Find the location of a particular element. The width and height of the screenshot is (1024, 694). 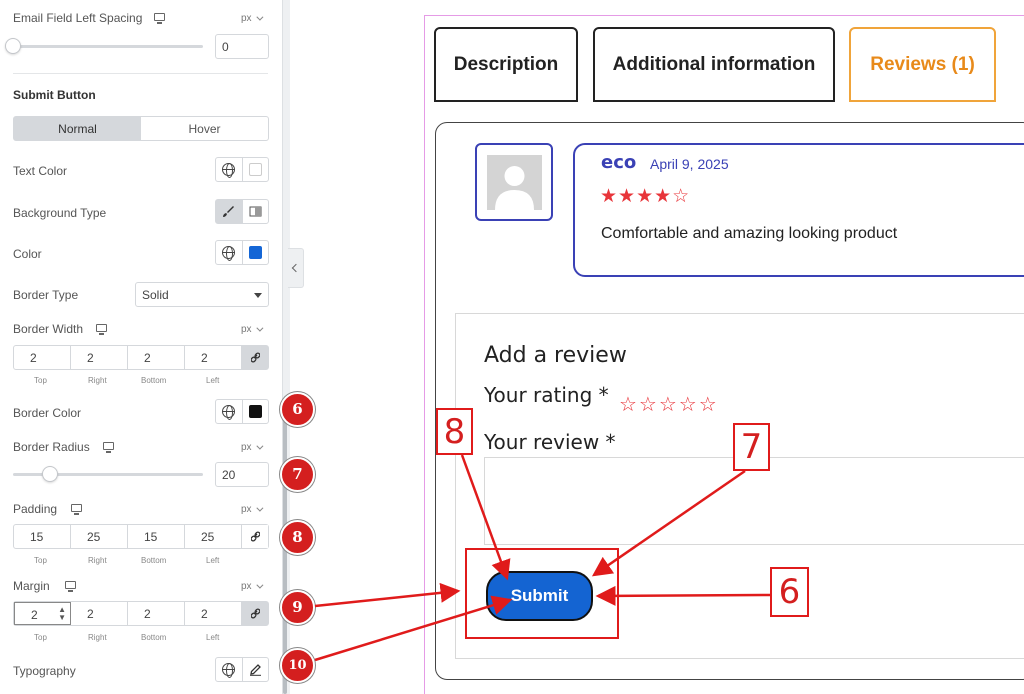

email-spacing-unit: px is located at coordinates (252, 18).